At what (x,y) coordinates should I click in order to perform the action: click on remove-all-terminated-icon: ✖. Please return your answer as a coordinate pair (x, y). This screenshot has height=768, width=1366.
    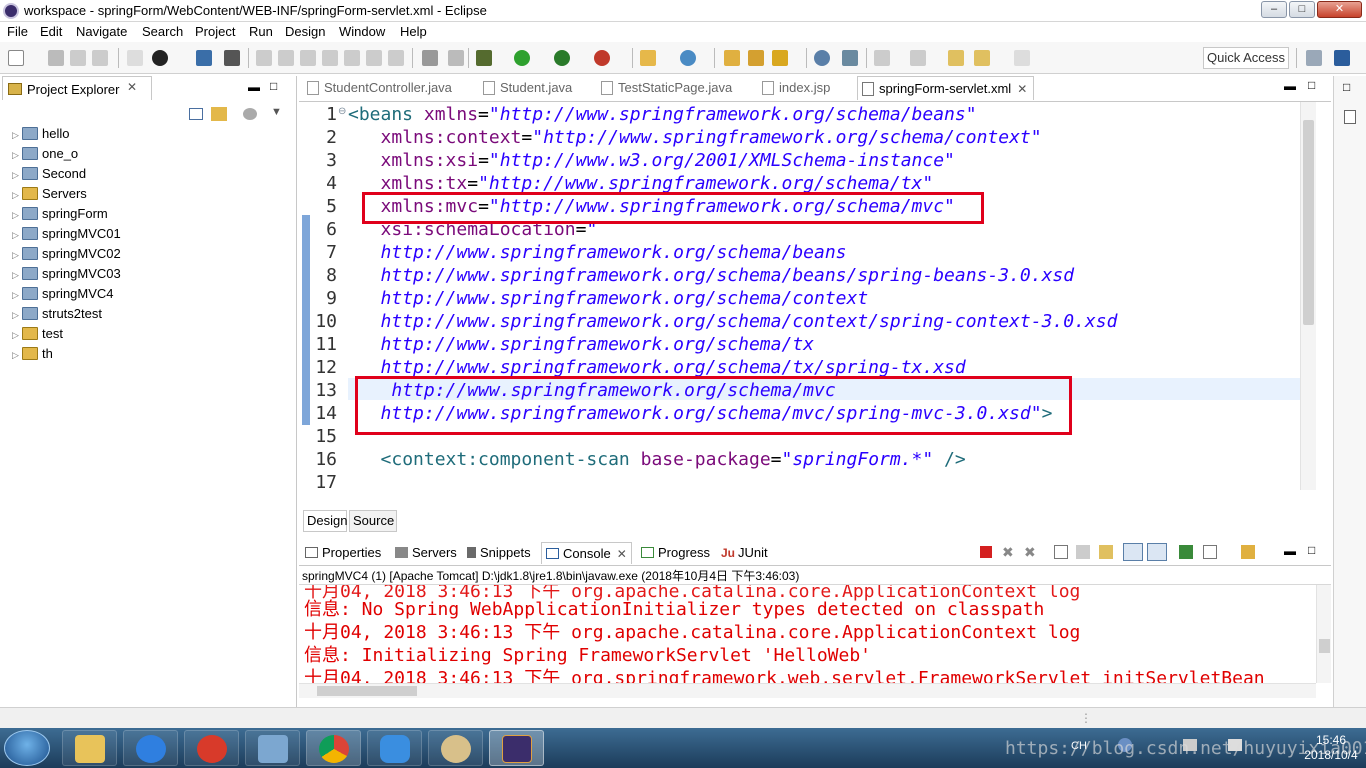
    Looking at the image, I should click on (1030, 552).